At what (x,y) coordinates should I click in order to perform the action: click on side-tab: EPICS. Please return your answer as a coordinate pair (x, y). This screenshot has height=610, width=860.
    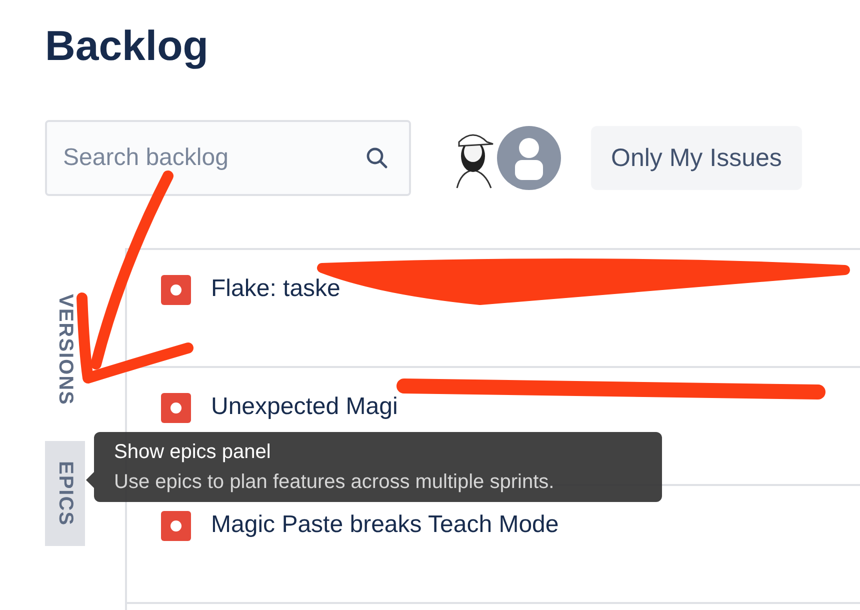
    Looking at the image, I should click on (65, 493).